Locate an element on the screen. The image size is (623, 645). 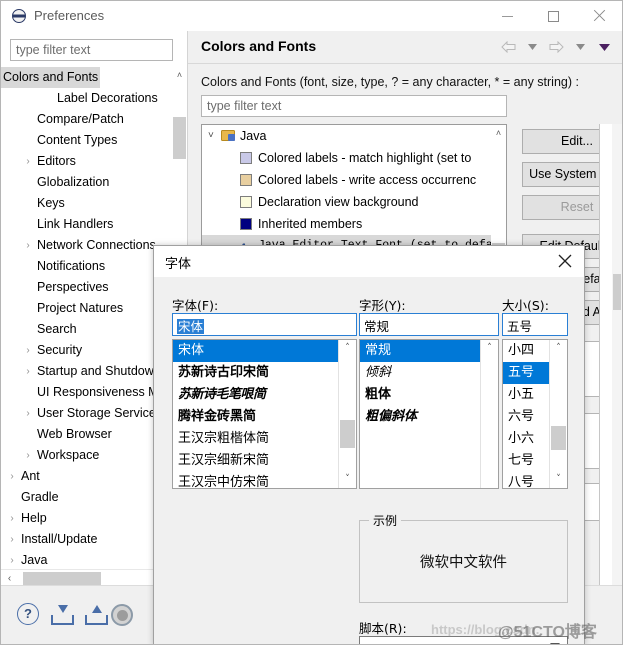
font-dialog-close-button is located at coordinates (565, 261).